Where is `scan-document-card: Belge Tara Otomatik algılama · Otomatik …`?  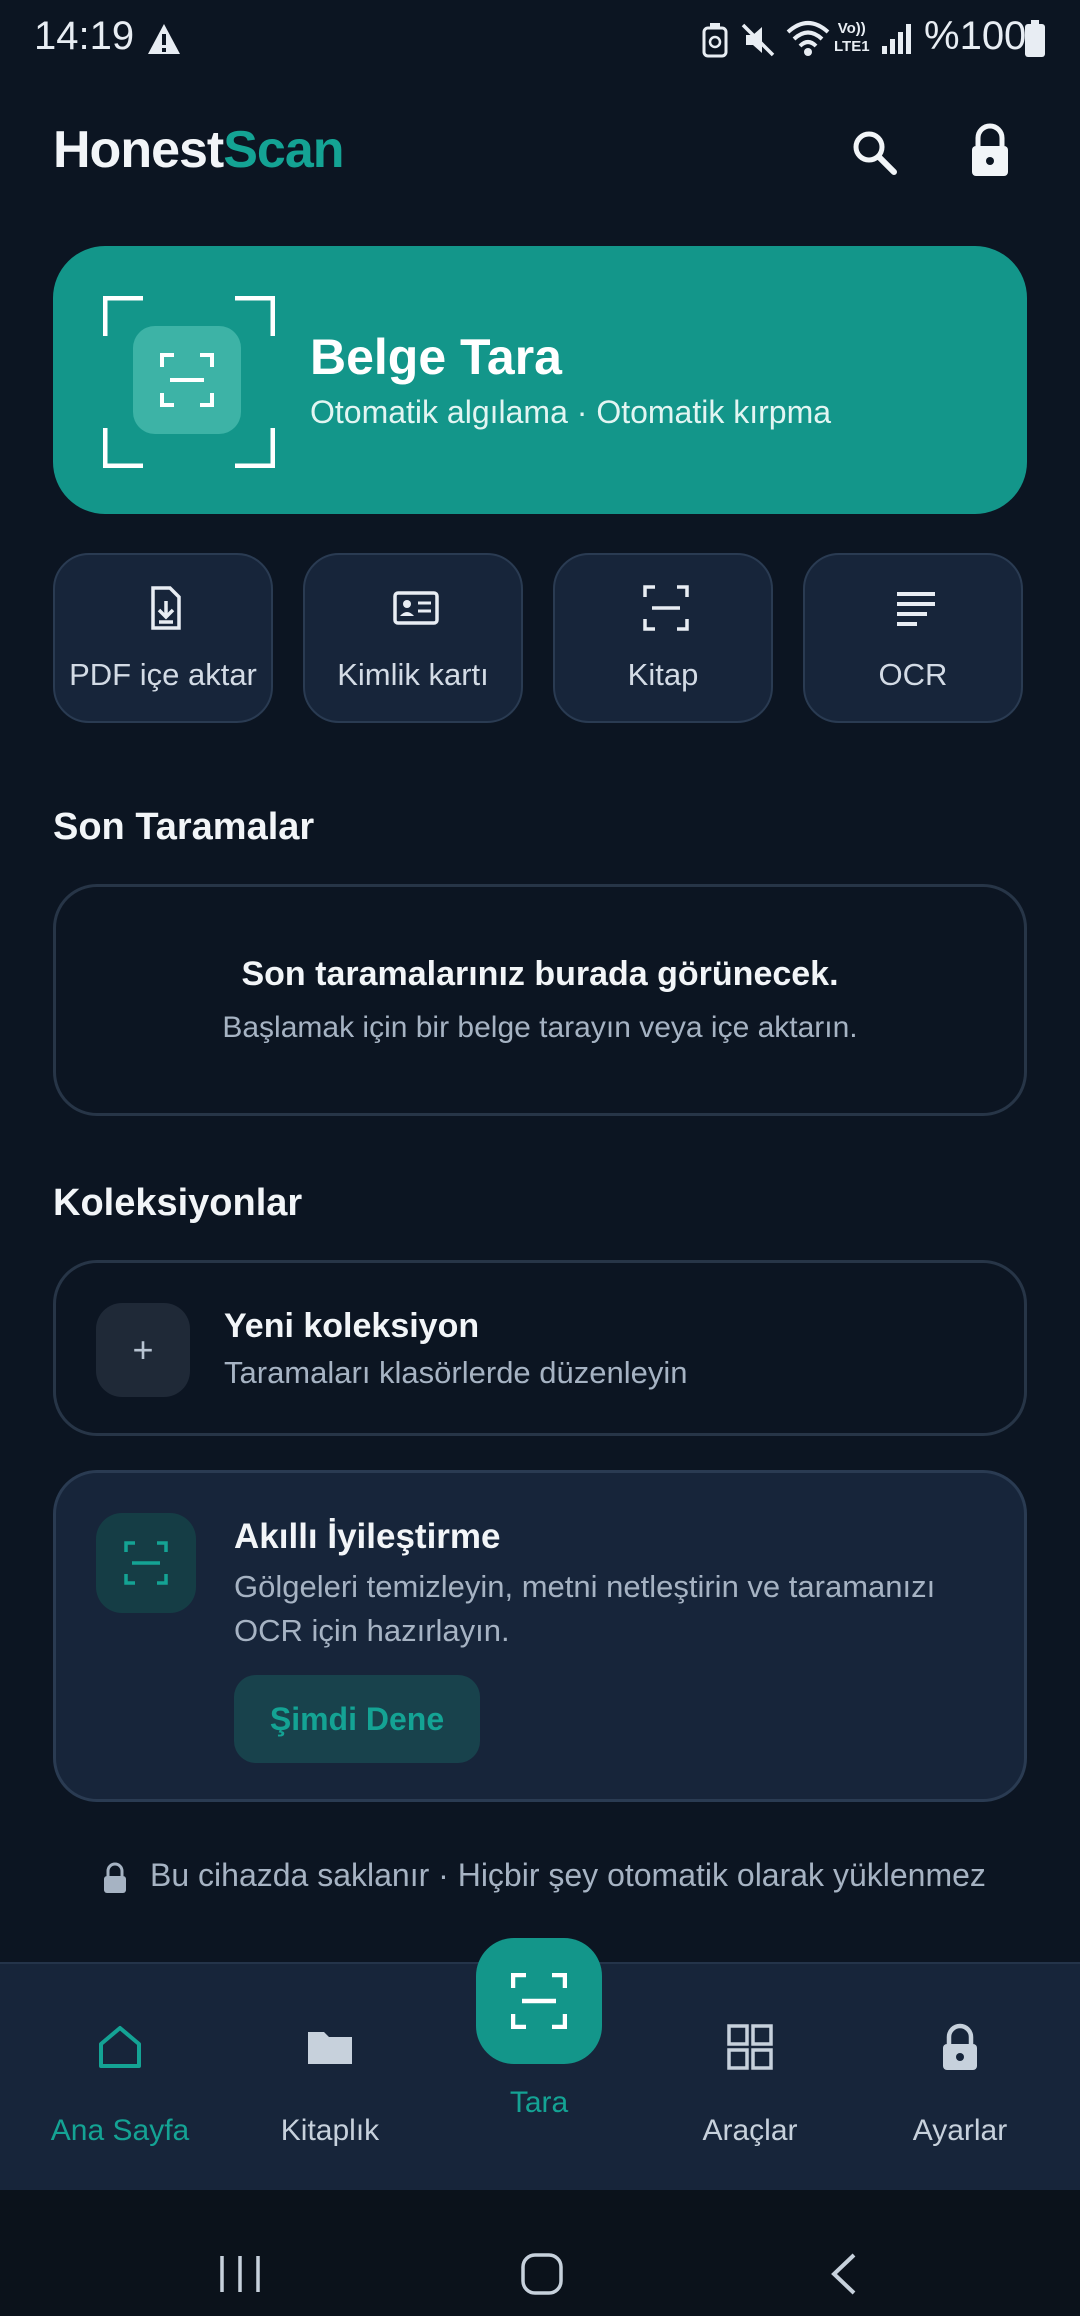
scan-document-card: Belge Tara Otomatik algılama · Otomatik … is located at coordinates (540, 380).